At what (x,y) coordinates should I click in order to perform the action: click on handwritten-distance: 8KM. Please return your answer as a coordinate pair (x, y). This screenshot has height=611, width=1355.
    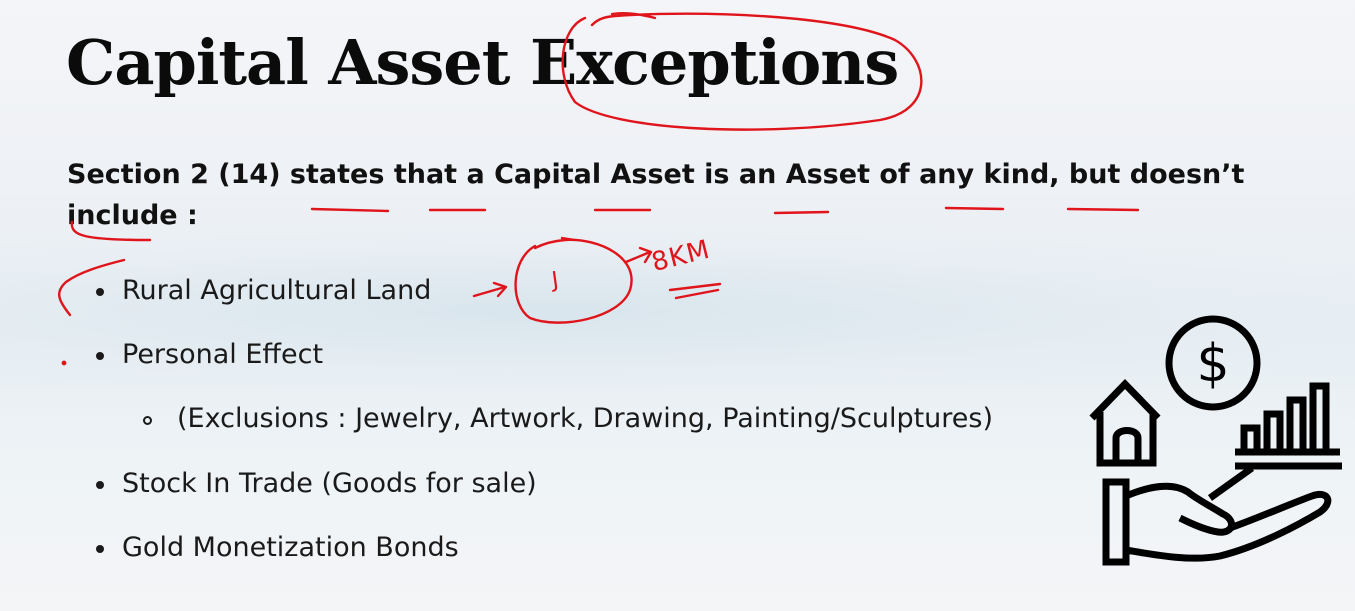
    Looking at the image, I should click on (681, 256).